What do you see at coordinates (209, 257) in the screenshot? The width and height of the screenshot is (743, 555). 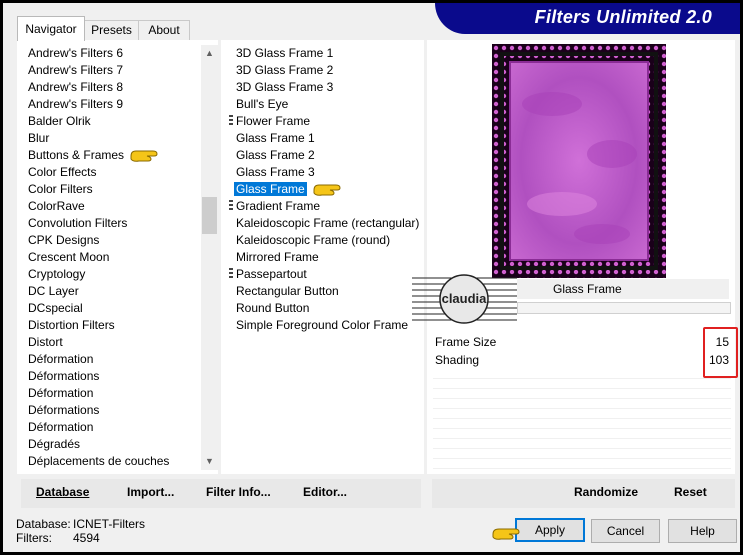 I see `category-scrollbar: ▲ ▼` at bounding box center [209, 257].